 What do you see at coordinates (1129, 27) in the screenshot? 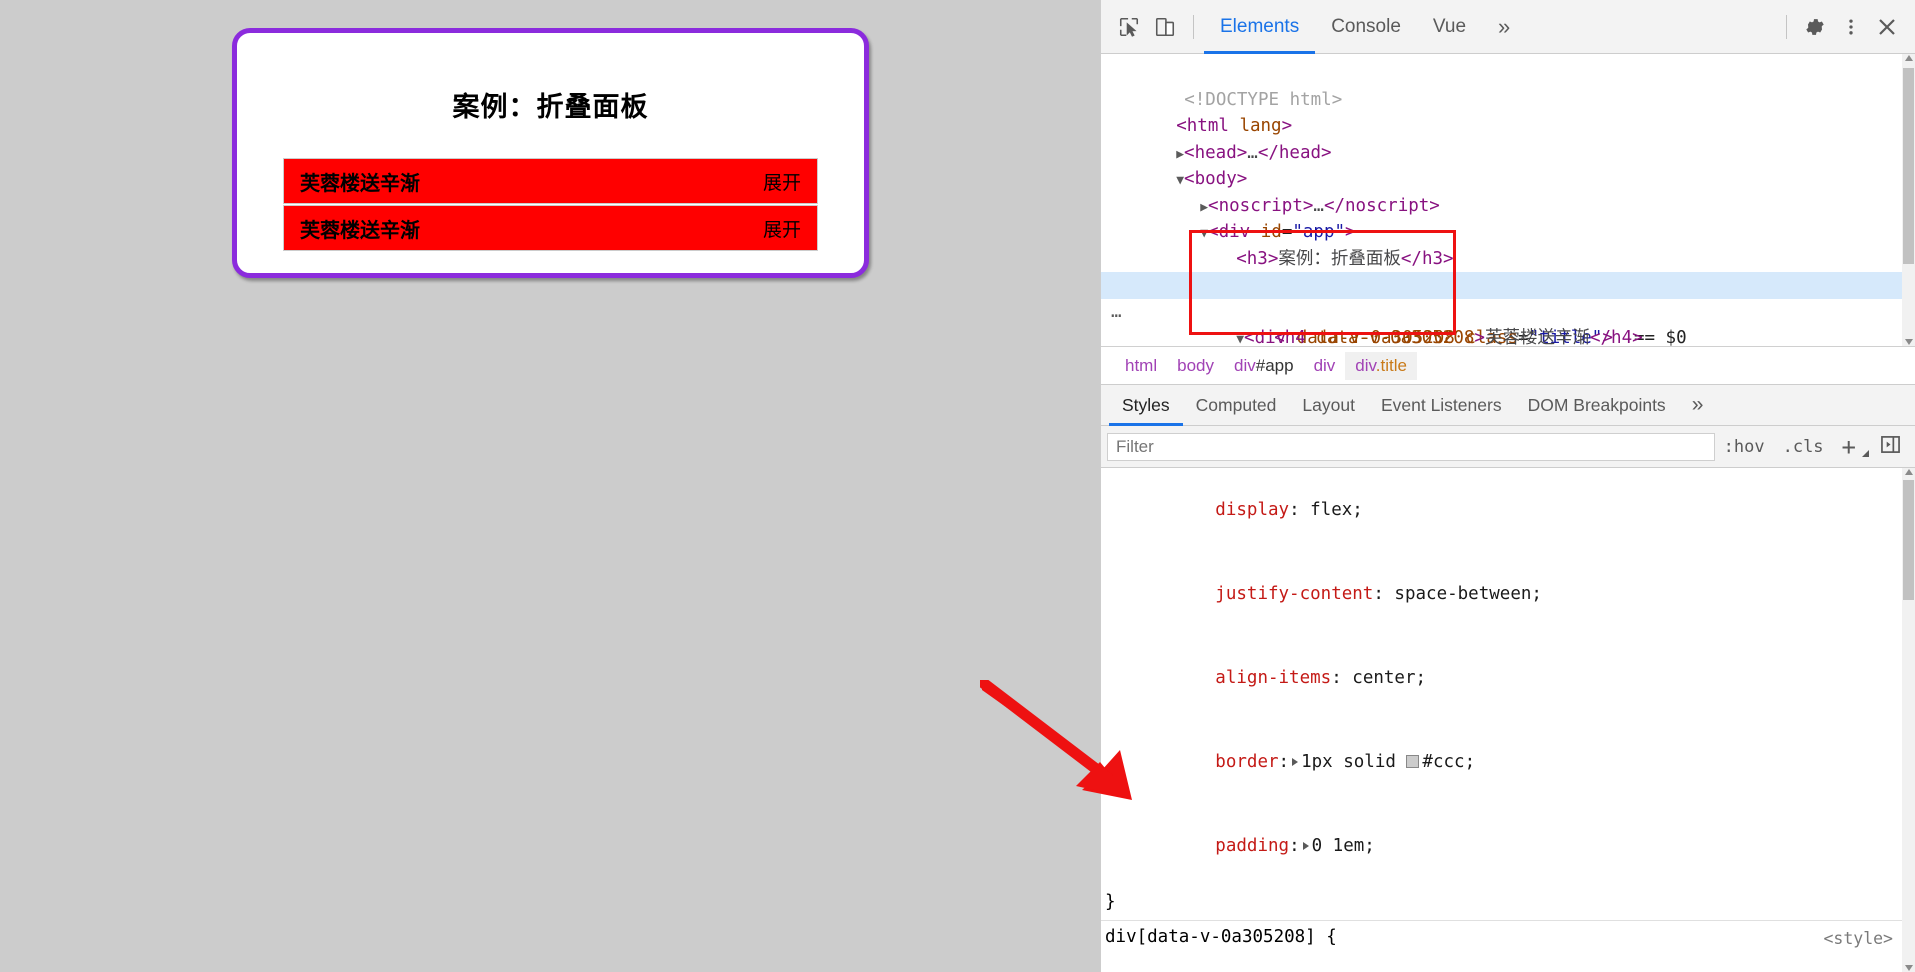
I see `inspect-cursor-icon` at bounding box center [1129, 27].